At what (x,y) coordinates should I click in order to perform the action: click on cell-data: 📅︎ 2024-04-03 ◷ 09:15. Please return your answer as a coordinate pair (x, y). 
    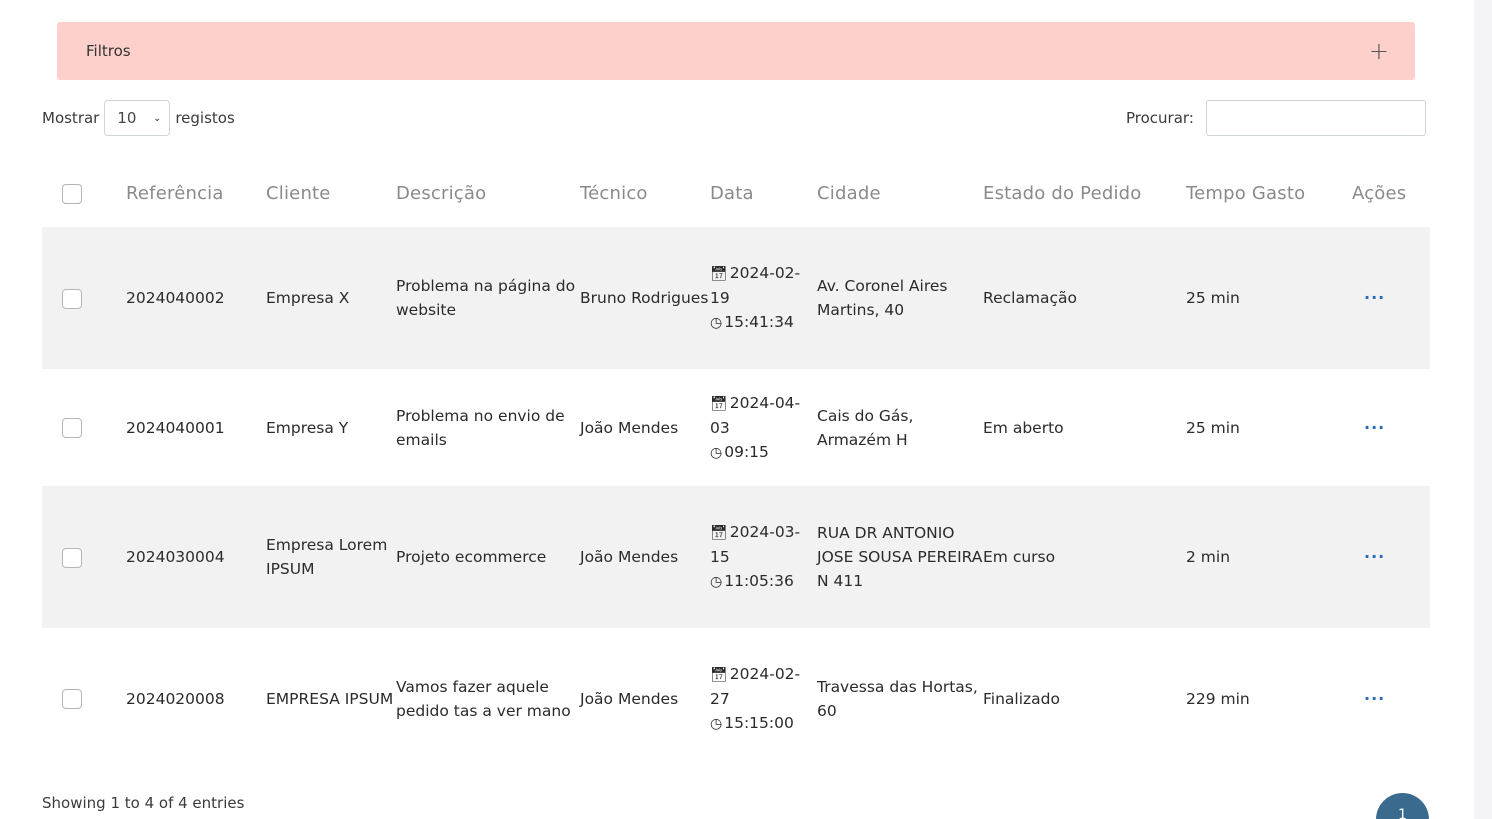
    Looking at the image, I should click on (763, 427).